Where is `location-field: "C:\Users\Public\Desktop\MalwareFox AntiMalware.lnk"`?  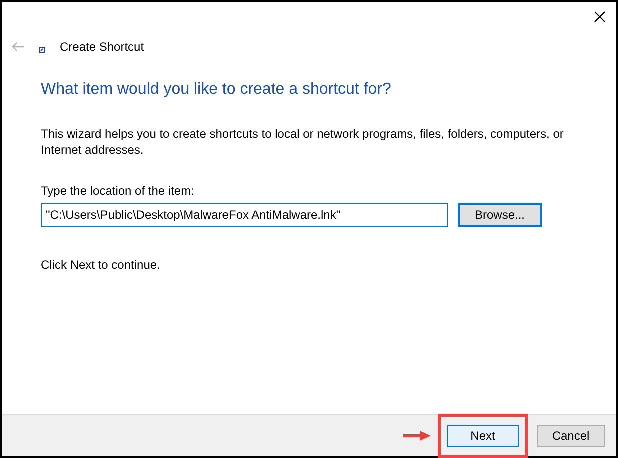
location-field: "C:\Users\Public\Desktop\MalwareFox AntiMalware.lnk" is located at coordinates (244, 215).